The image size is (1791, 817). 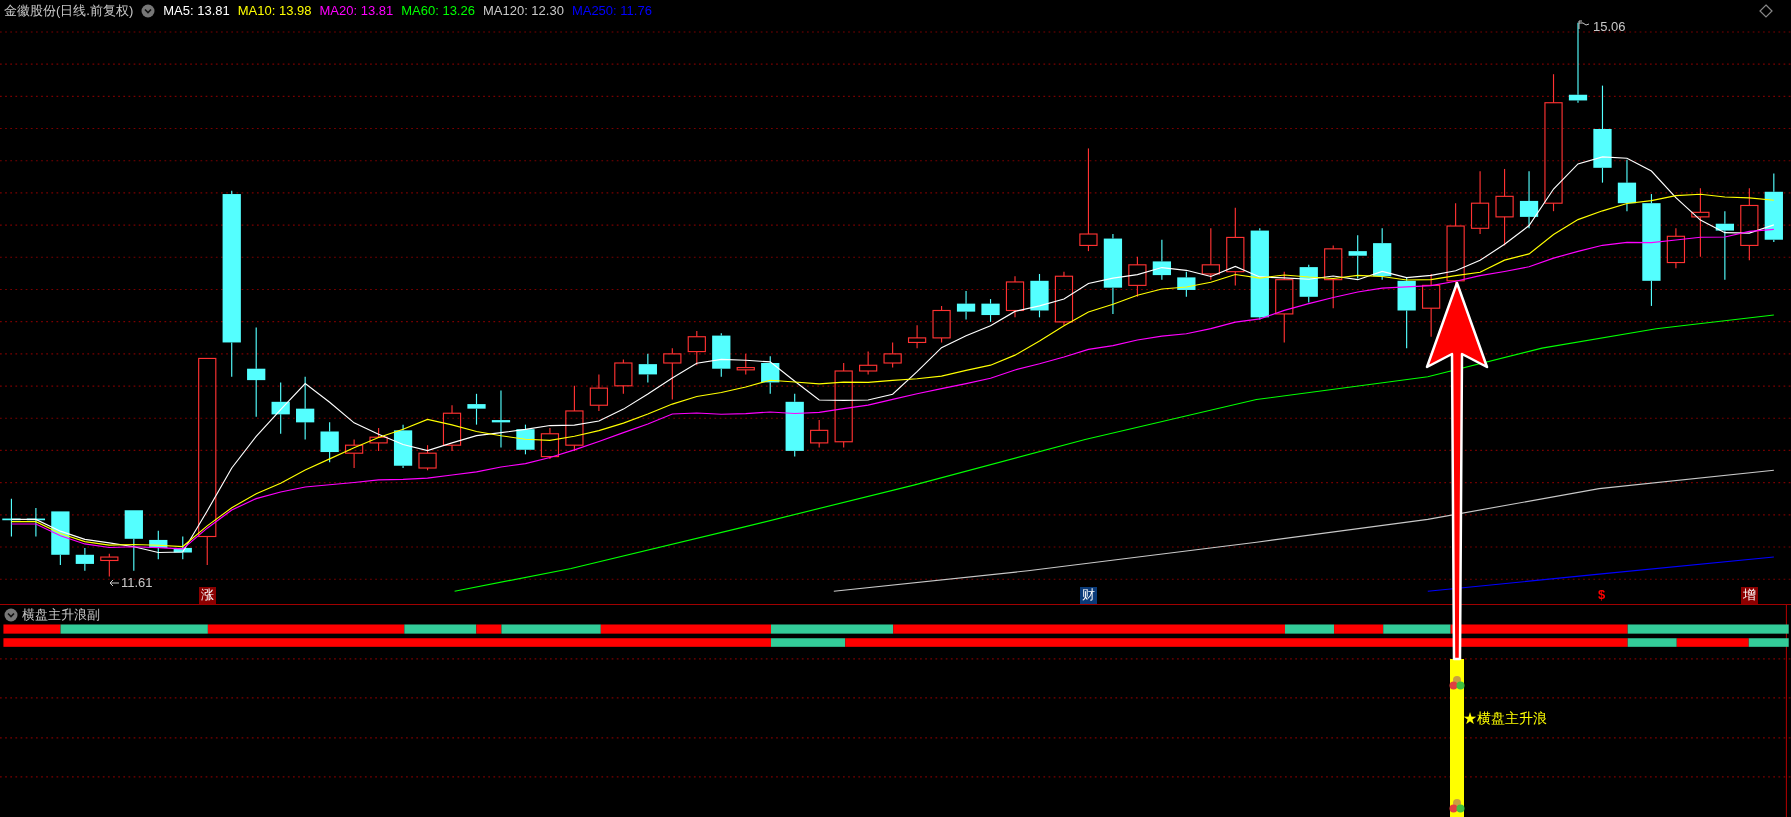 I want to click on price-label: 11.61, so click(x=137, y=582).